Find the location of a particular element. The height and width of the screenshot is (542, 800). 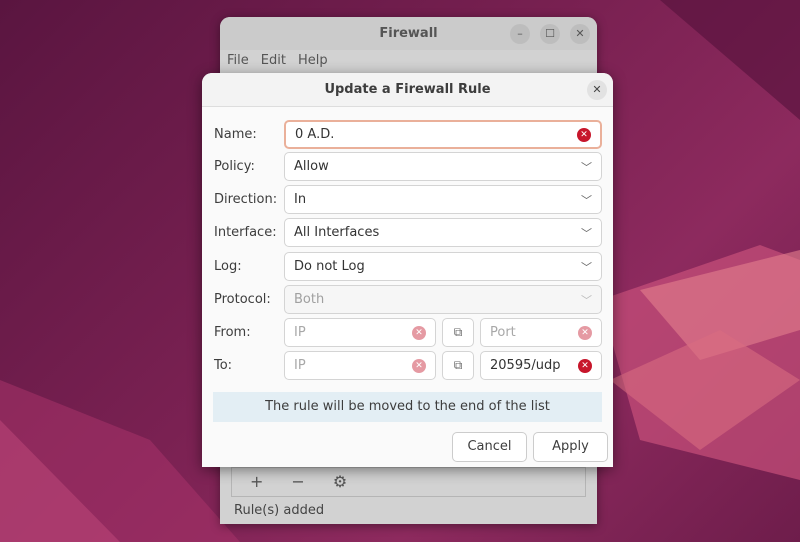

interface-value: All Interfaces is located at coordinates (337, 232).